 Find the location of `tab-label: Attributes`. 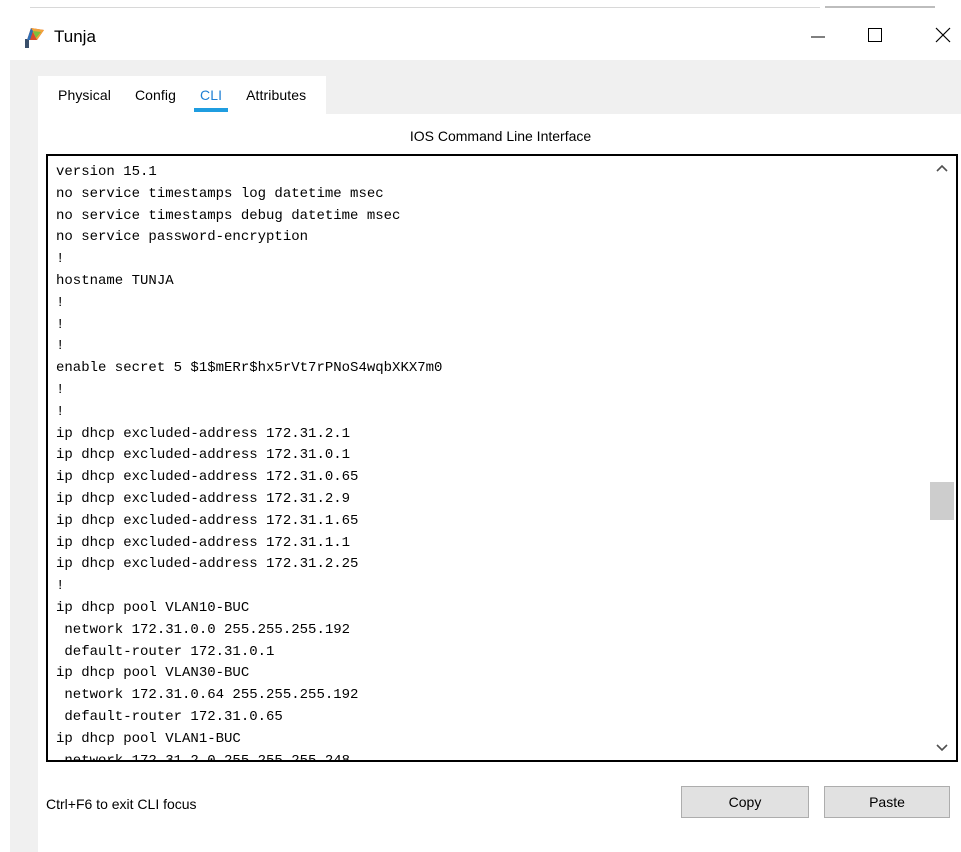

tab-label: Attributes is located at coordinates (276, 95).